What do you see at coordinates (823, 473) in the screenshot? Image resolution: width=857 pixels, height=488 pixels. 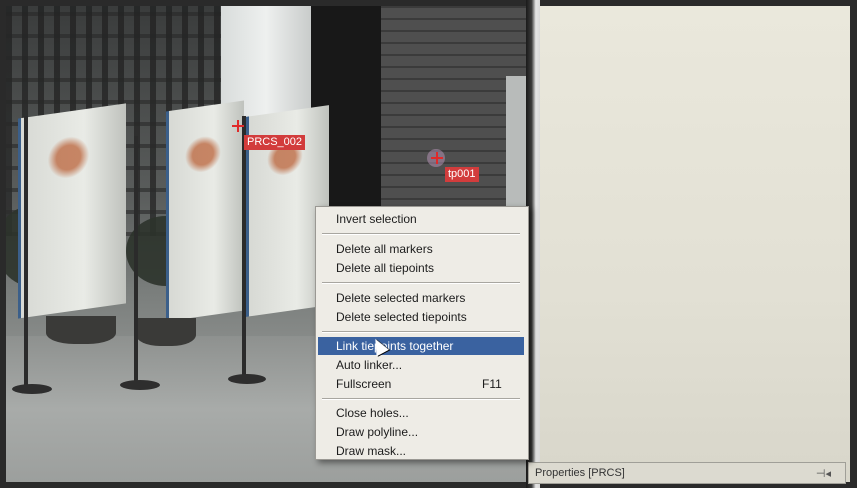 I see `pin-icon: ⊣◂` at bounding box center [823, 473].